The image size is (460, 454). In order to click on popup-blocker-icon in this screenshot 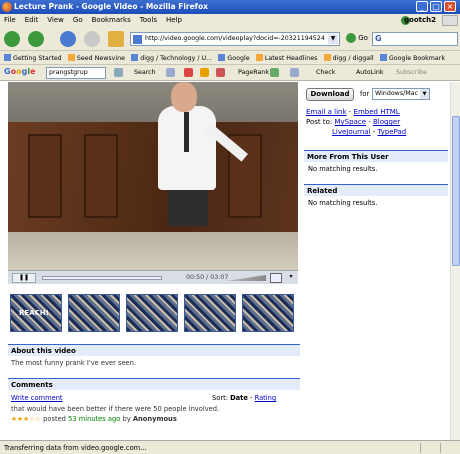, I will do `click(220, 72)`.